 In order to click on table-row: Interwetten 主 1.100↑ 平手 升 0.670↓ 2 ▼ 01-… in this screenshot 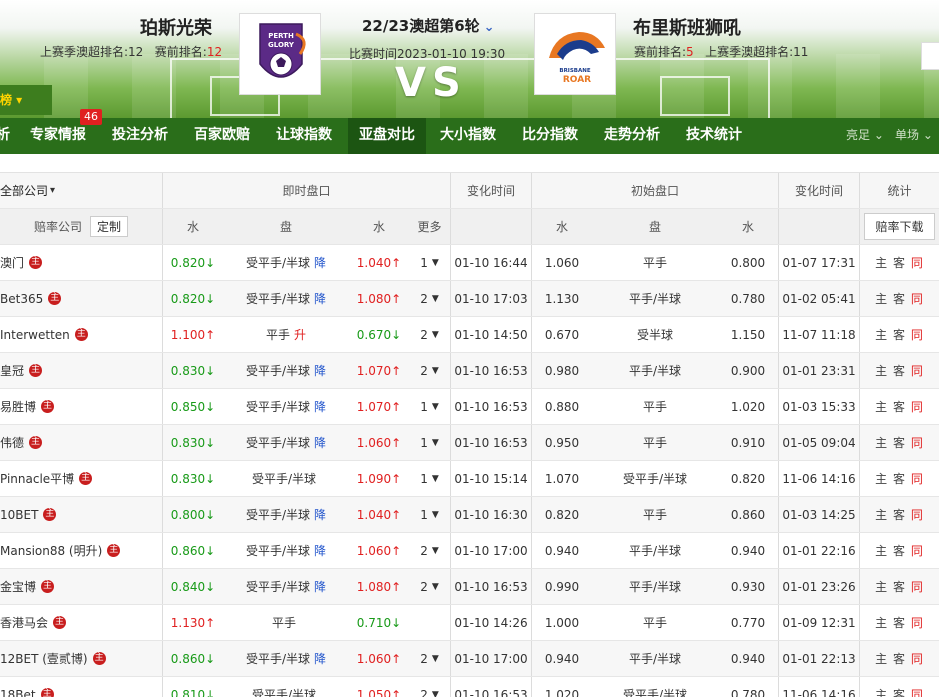, I will do `click(469, 335)`.